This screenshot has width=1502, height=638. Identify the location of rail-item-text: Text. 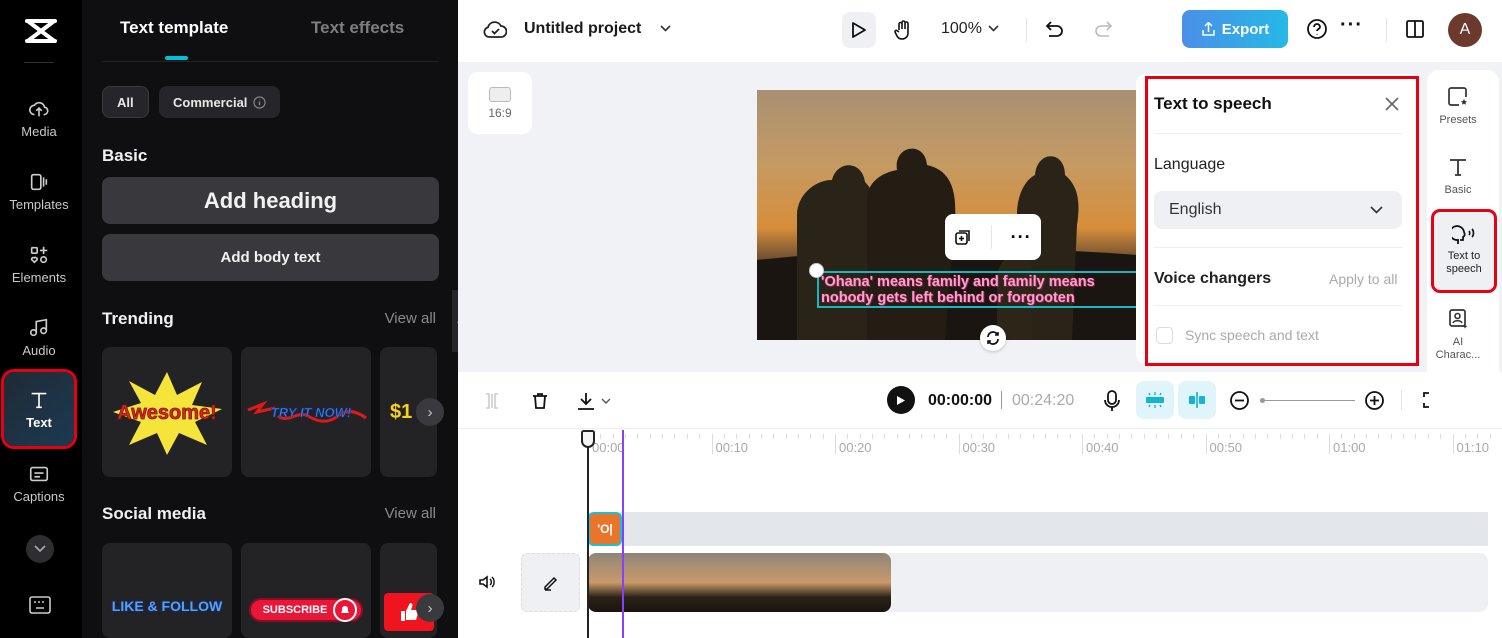
(39, 409).